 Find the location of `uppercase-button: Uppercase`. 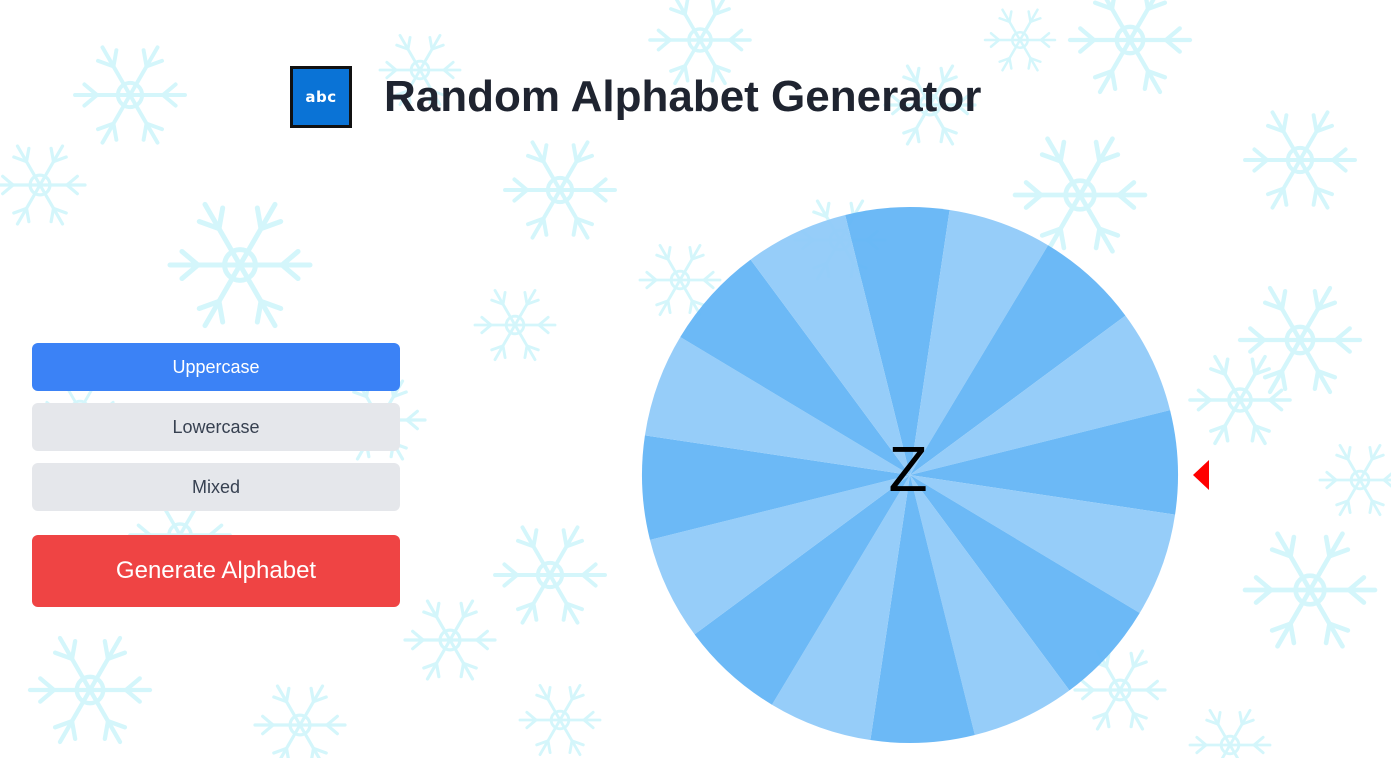

uppercase-button: Uppercase is located at coordinates (216, 367).